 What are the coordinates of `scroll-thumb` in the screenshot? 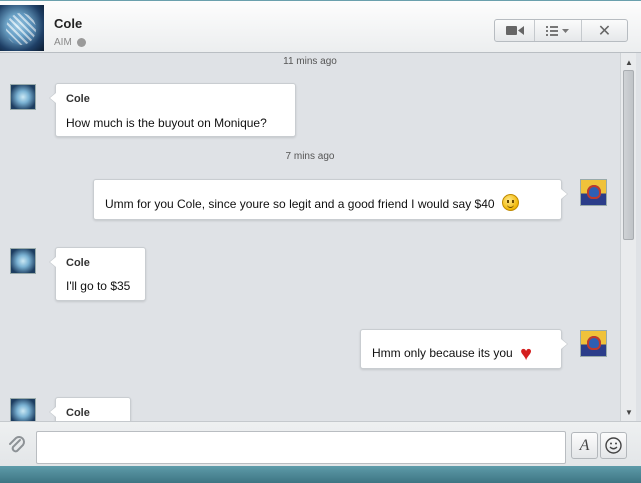 It's located at (628, 155).